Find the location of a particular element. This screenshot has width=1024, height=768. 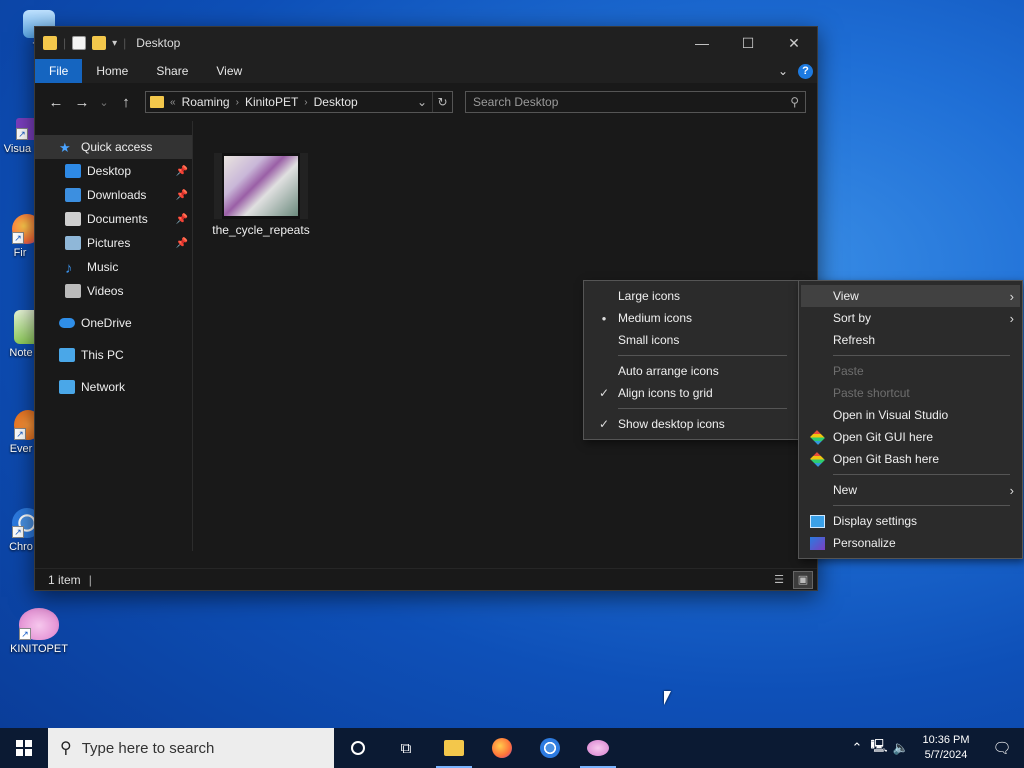

pin-icon: 📌 is located at coordinates (181, 195).